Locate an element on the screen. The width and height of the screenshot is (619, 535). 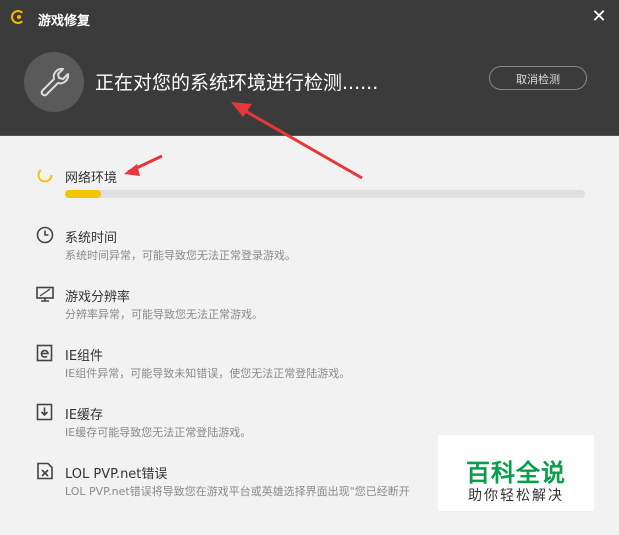
check-item-ie-component: IE组件 IE组件异常，可能导致未知错误，使您无法正常登陆游戏。 is located at coordinates (316, 364).